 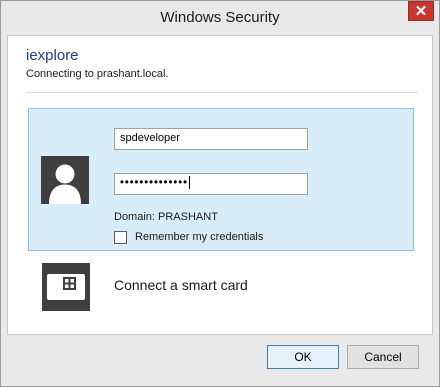 What do you see at coordinates (52, 55) in the screenshot?
I see `app-name: iexplore` at bounding box center [52, 55].